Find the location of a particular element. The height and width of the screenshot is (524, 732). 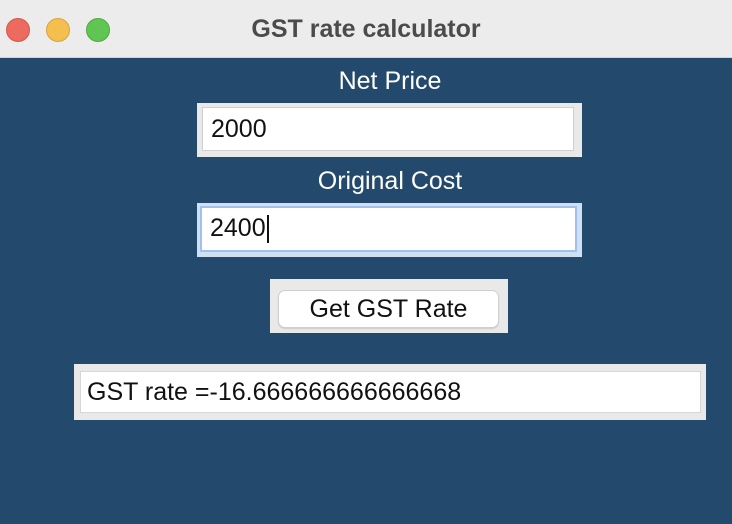

original-cost-input: 2400 is located at coordinates (388, 229).